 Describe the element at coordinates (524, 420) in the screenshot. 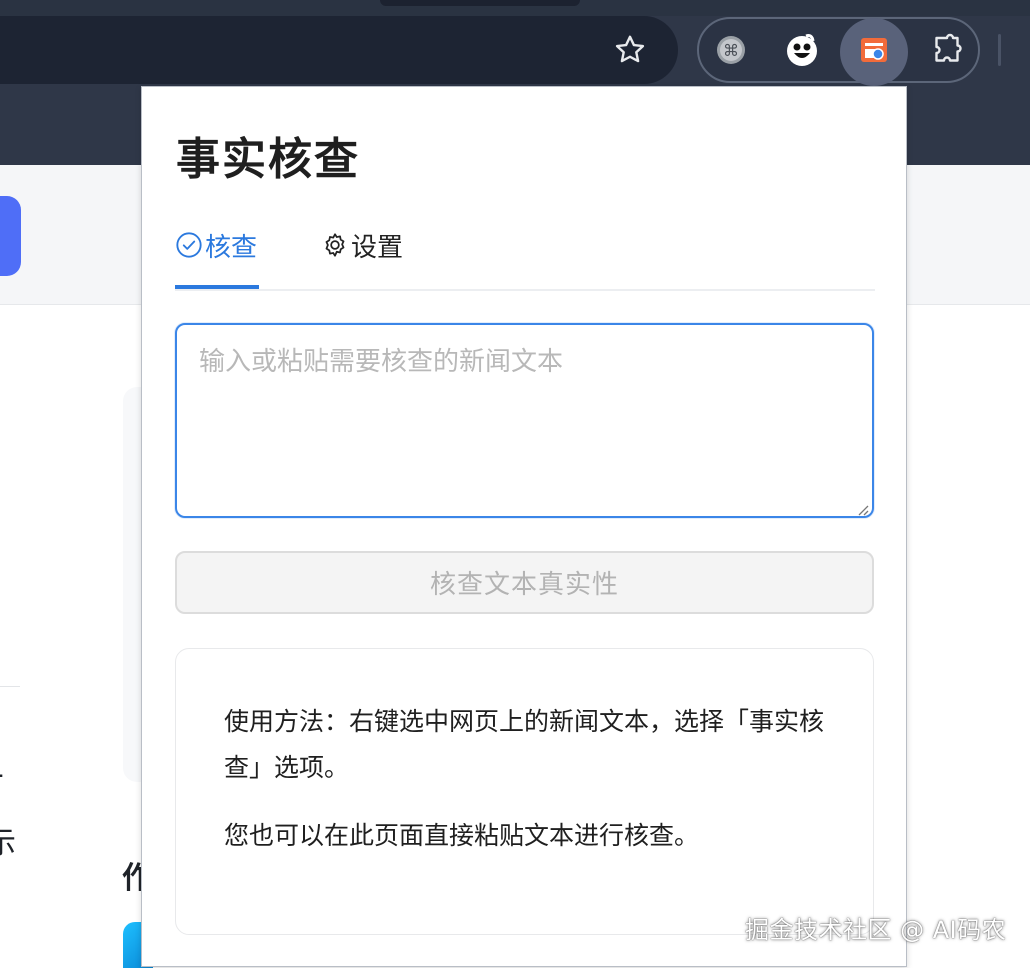

I see `news-text-input` at that location.